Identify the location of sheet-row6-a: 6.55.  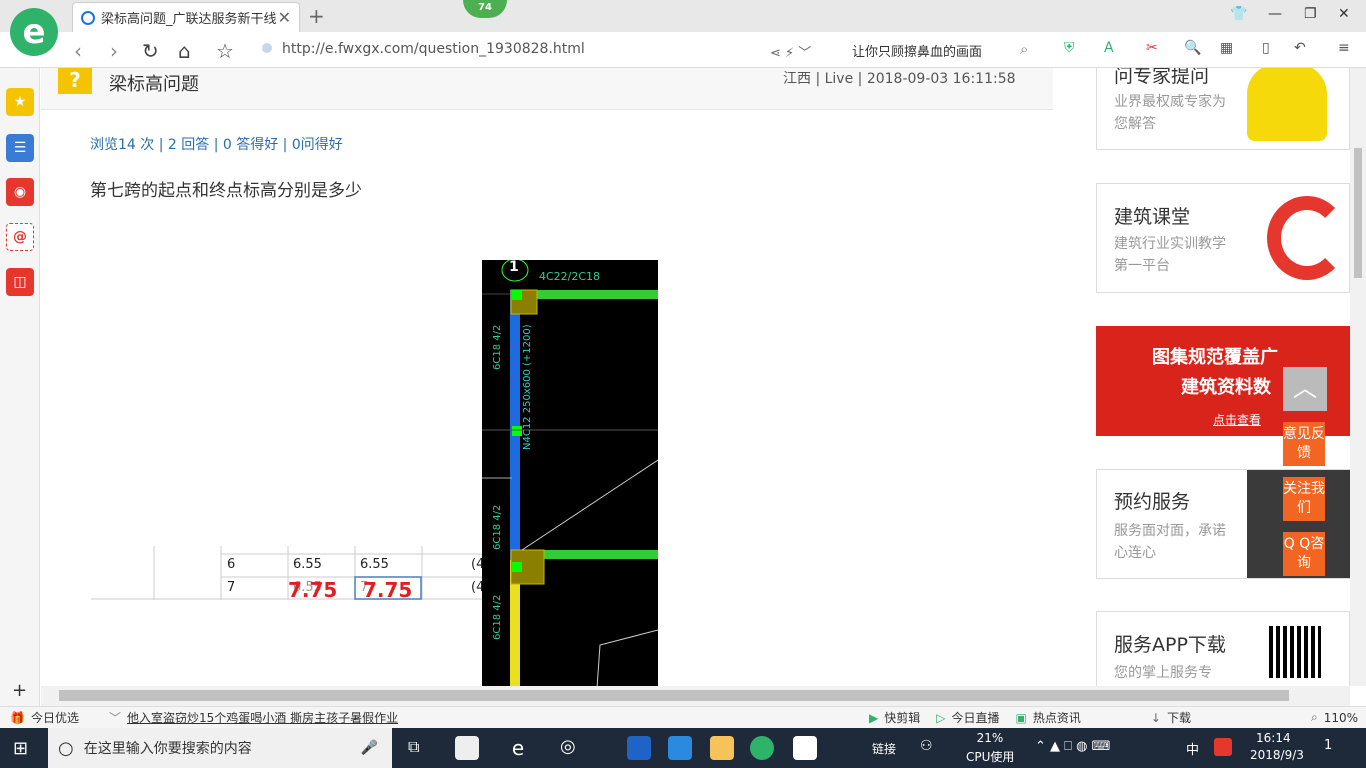
(307, 564).